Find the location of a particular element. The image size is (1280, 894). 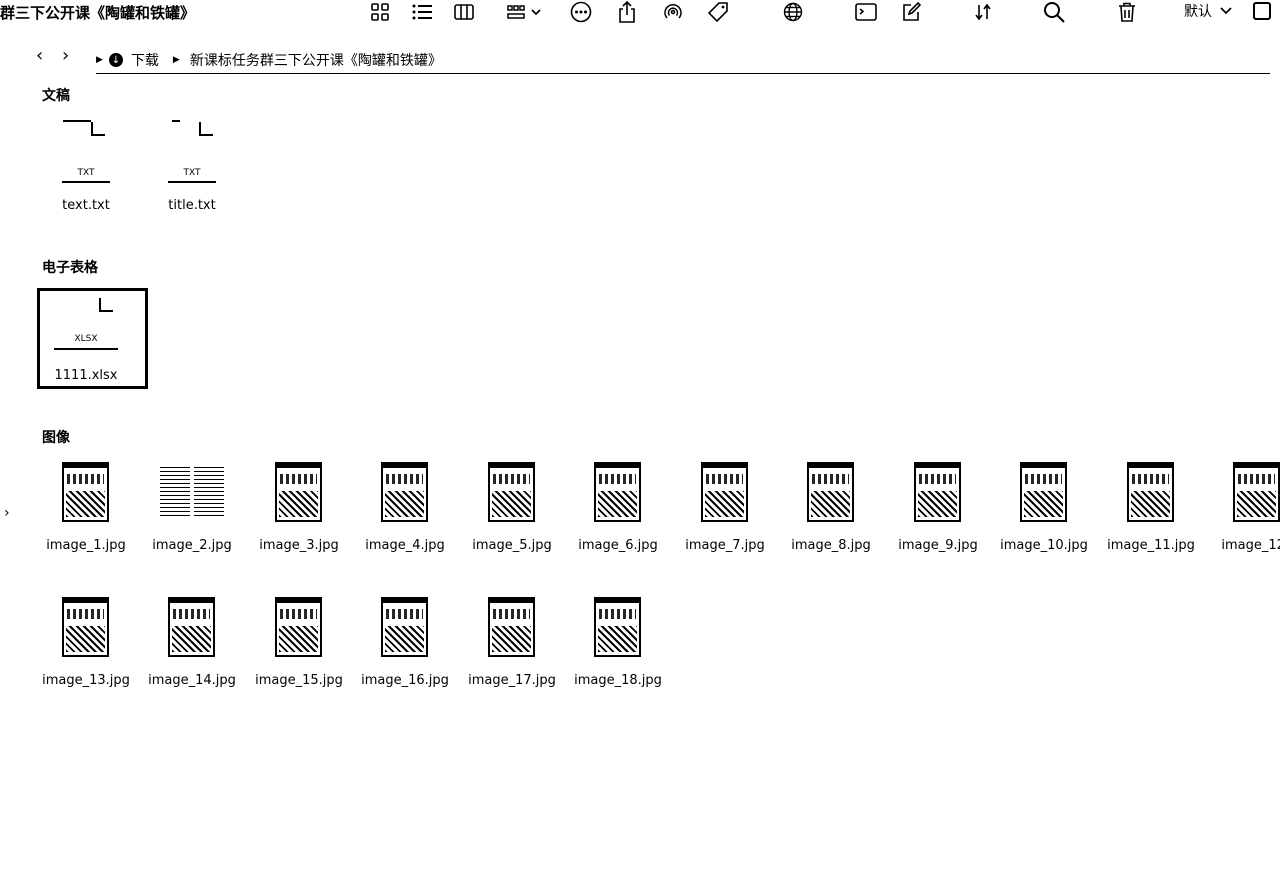

file-name: title.txt is located at coordinates (192, 205).